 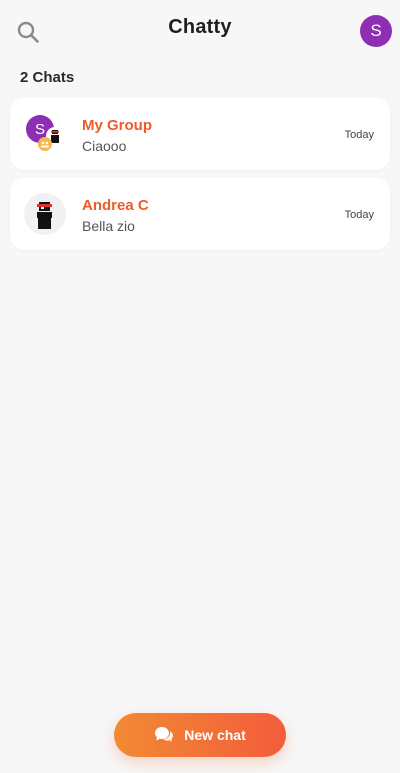 What do you see at coordinates (376, 31) in the screenshot?
I see `profile-avatar-button: S` at bounding box center [376, 31].